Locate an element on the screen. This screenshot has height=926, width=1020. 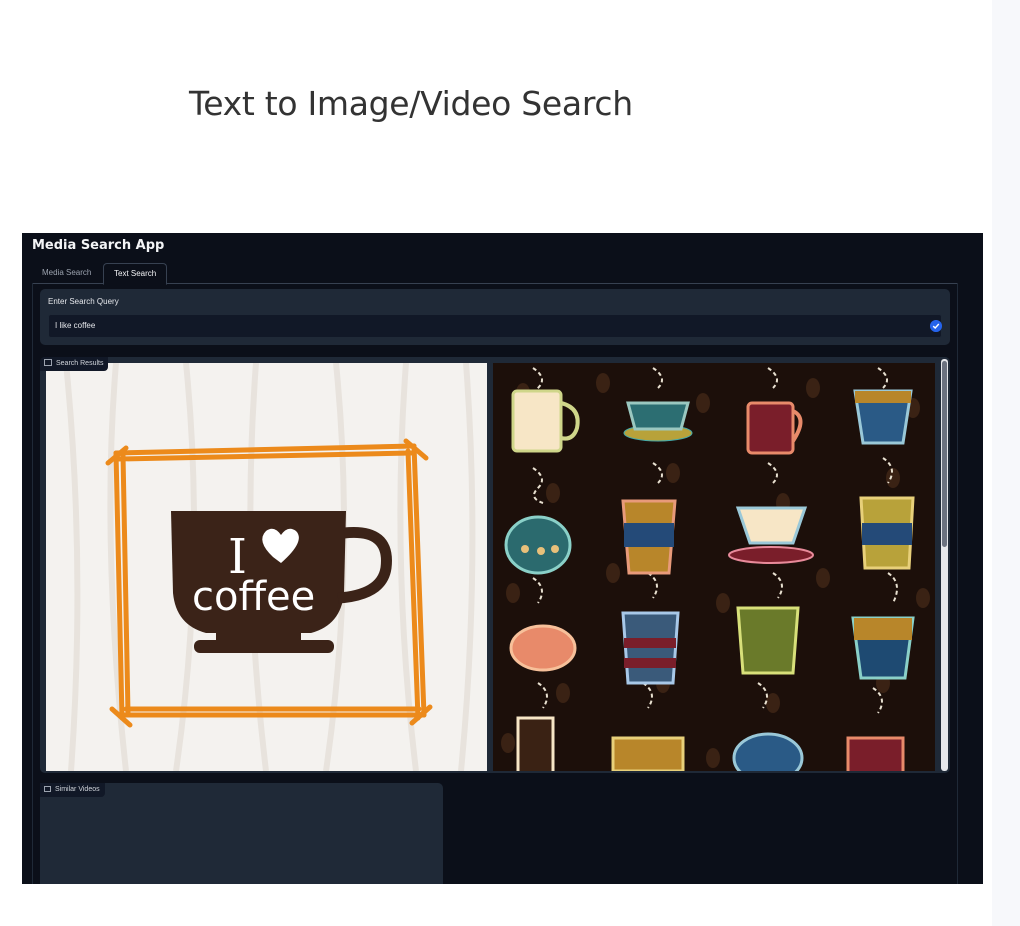
page-side-strip is located at coordinates (1006, 463).